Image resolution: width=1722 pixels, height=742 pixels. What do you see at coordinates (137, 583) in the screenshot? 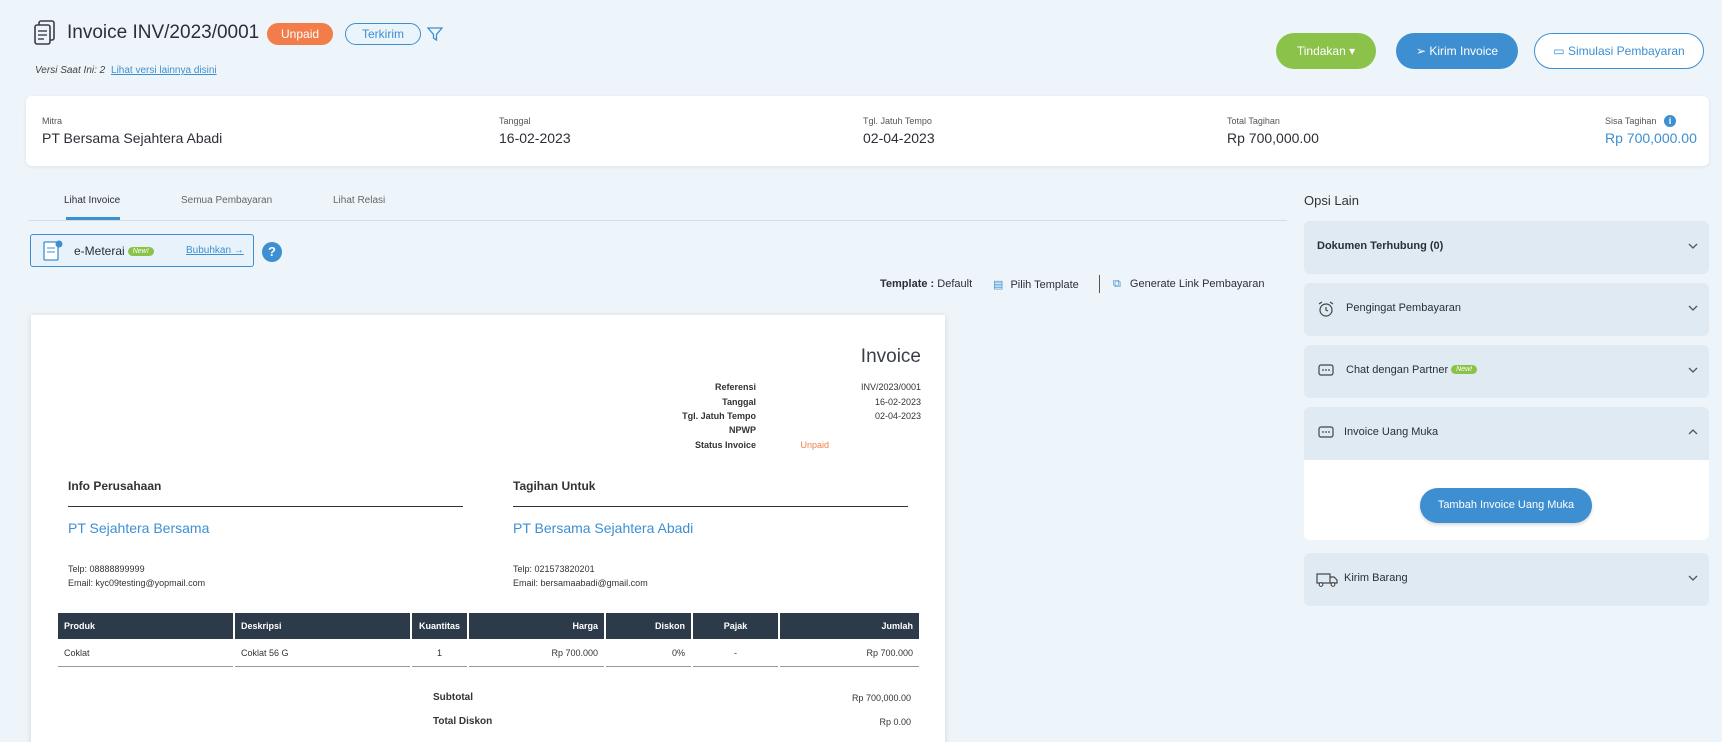
I see `company-email: Email: kyc09testing@yopmail.com` at bounding box center [137, 583].